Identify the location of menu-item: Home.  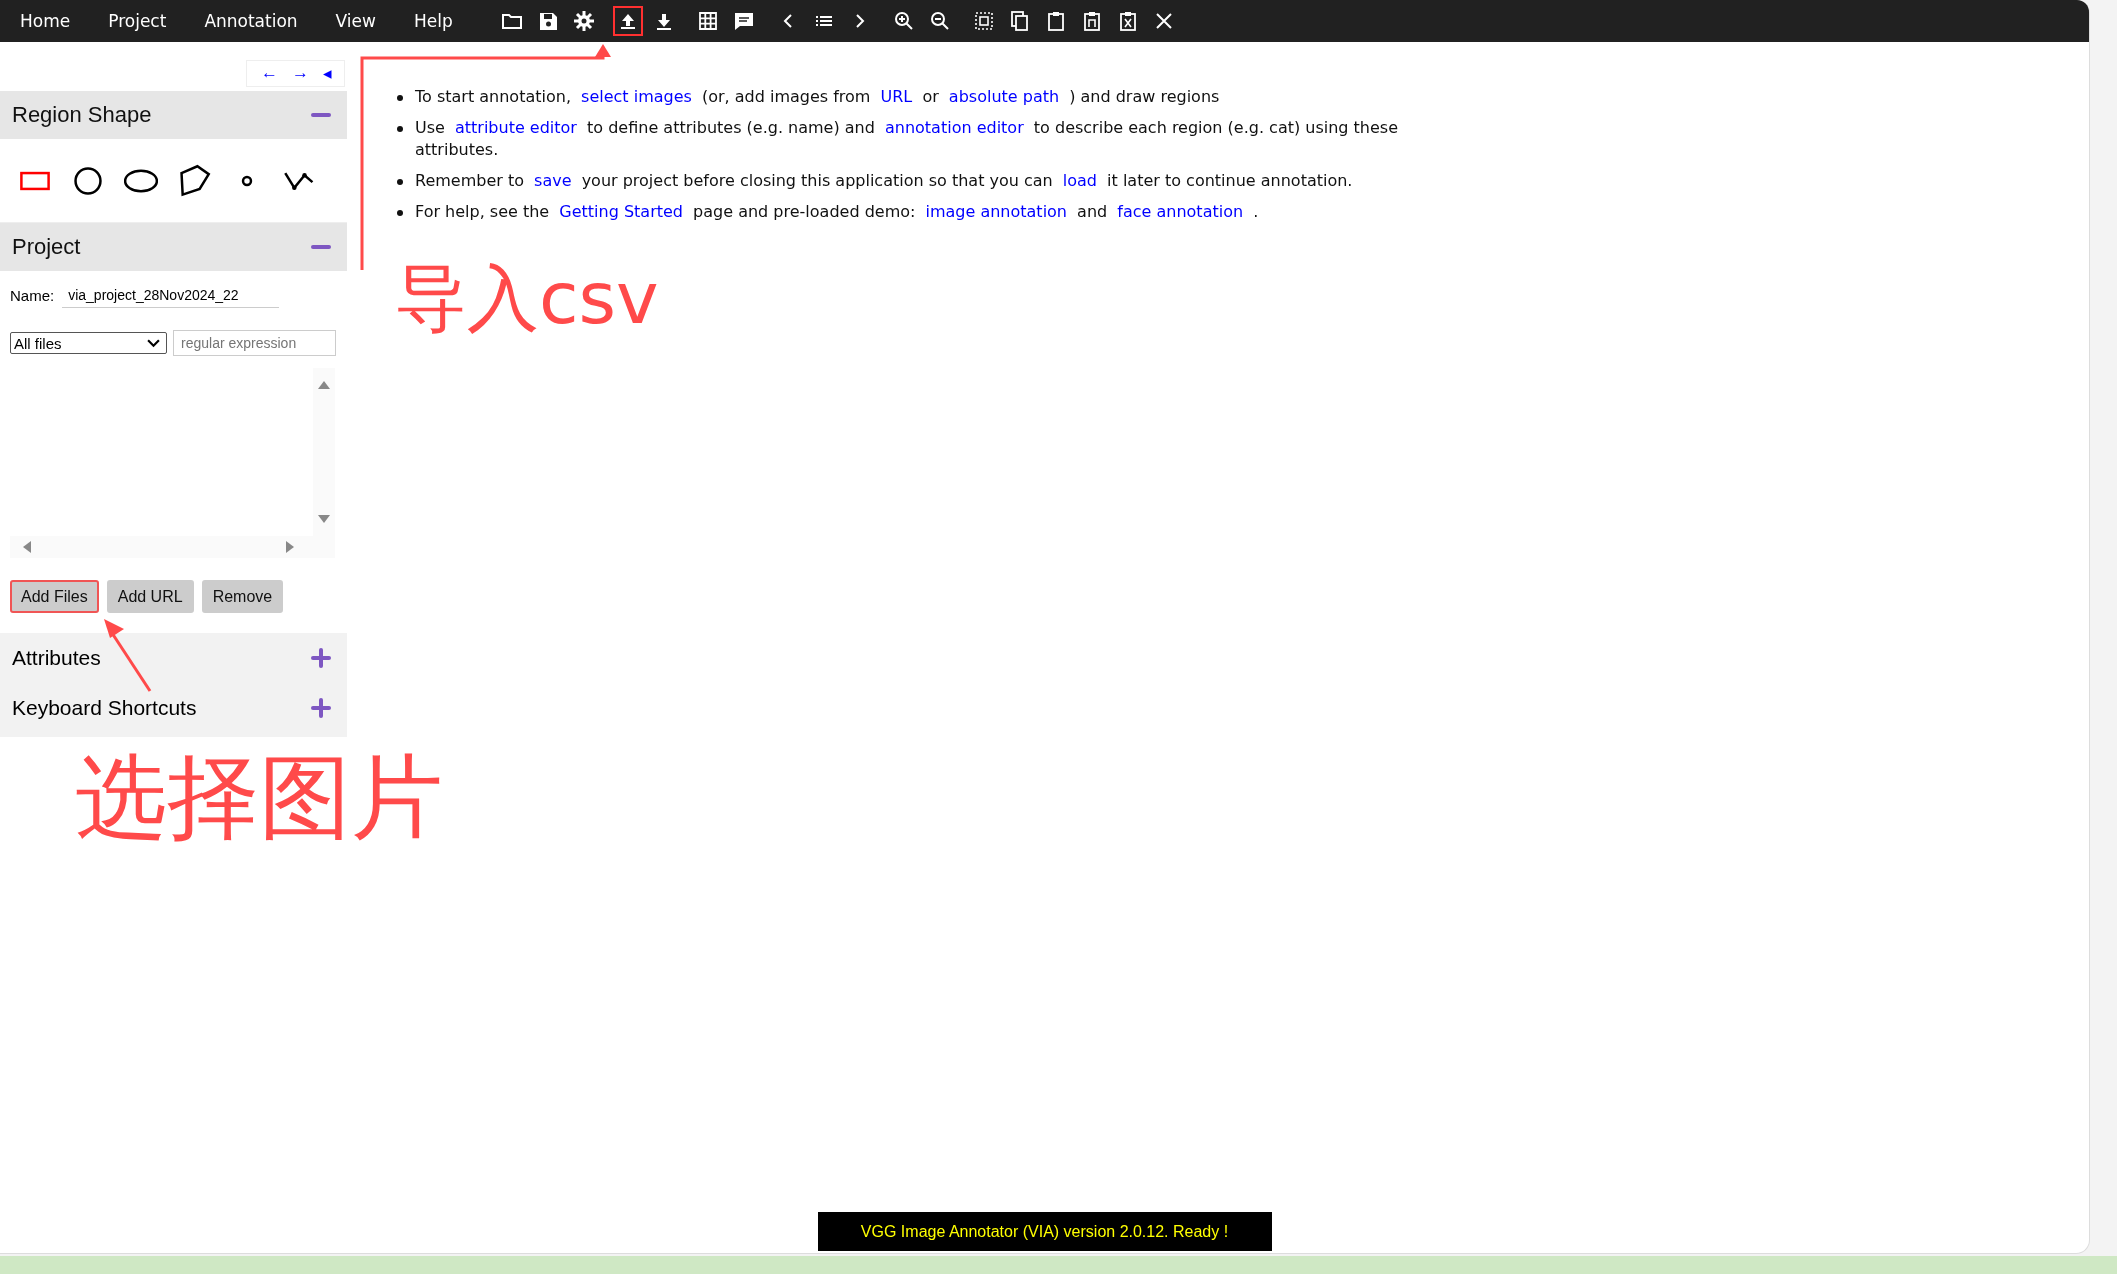
(45, 21).